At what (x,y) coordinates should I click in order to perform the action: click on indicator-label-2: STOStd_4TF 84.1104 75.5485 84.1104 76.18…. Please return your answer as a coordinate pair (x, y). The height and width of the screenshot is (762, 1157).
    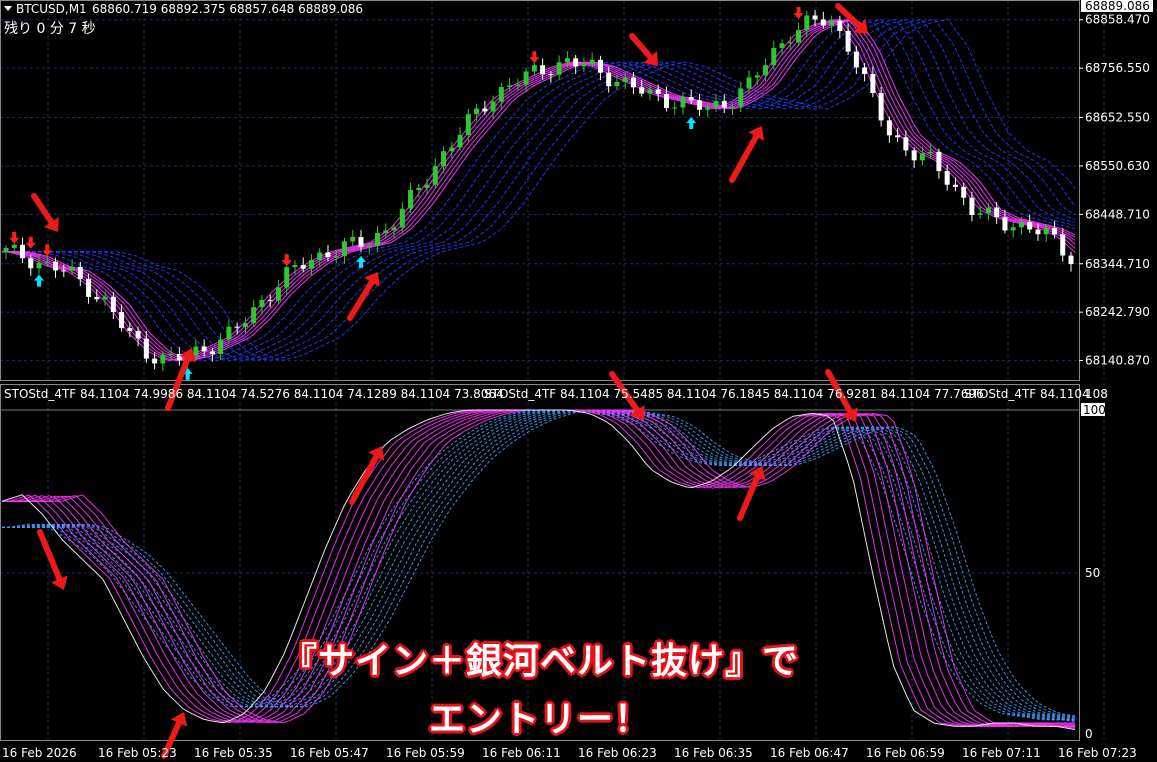
    Looking at the image, I should click on (734, 394).